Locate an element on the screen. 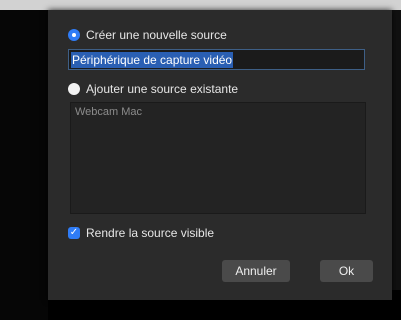 The width and height of the screenshot is (401, 320). new-source-radio is located at coordinates (74, 35).